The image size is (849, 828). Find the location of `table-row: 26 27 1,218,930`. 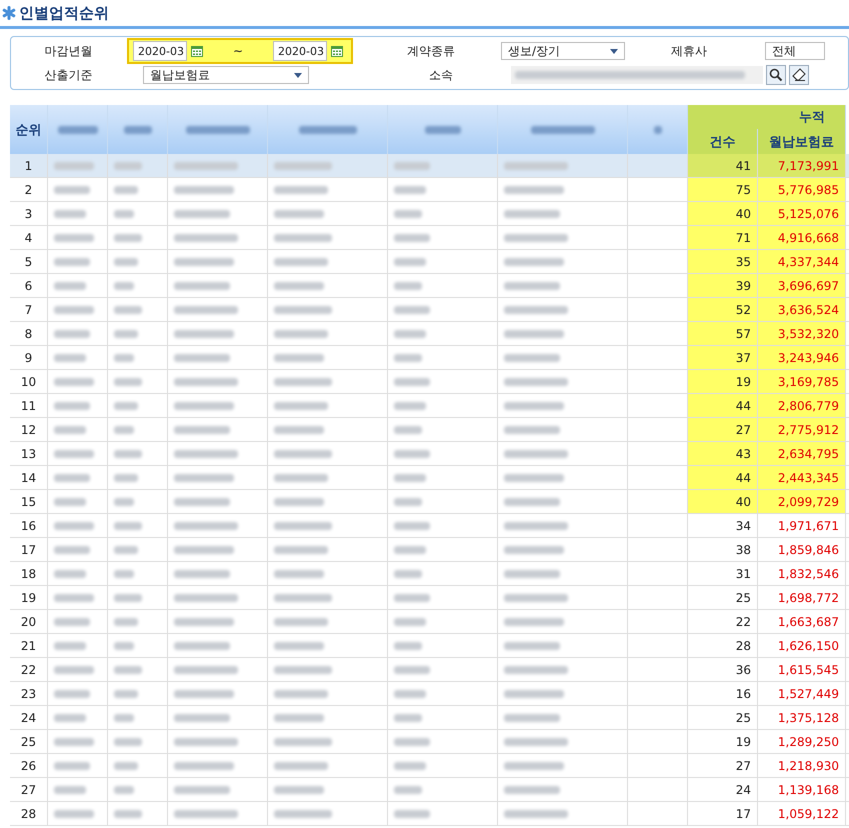

table-row: 26 27 1,218,930 is located at coordinates (429, 766).